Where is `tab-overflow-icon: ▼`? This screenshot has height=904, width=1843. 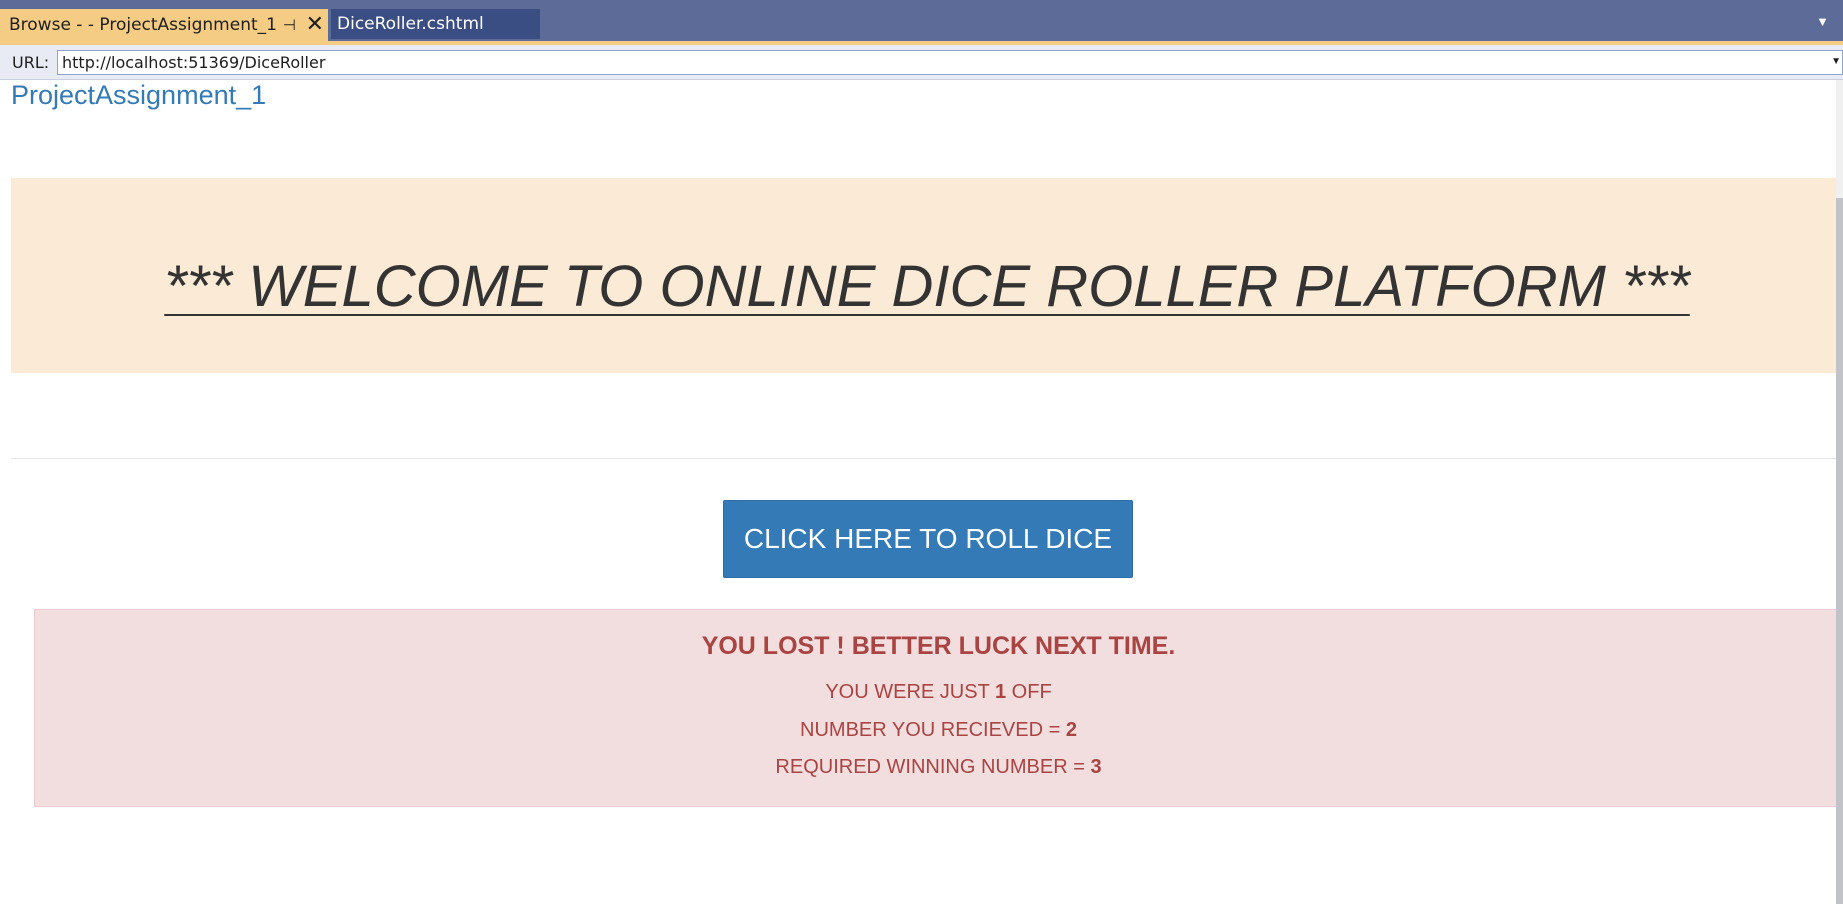 tab-overflow-icon: ▼ is located at coordinates (1822, 21).